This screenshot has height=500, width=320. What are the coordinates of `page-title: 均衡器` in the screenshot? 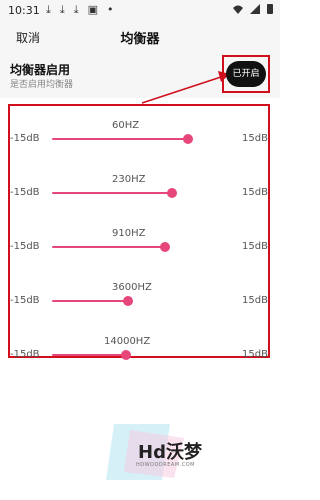 It's located at (140, 39).